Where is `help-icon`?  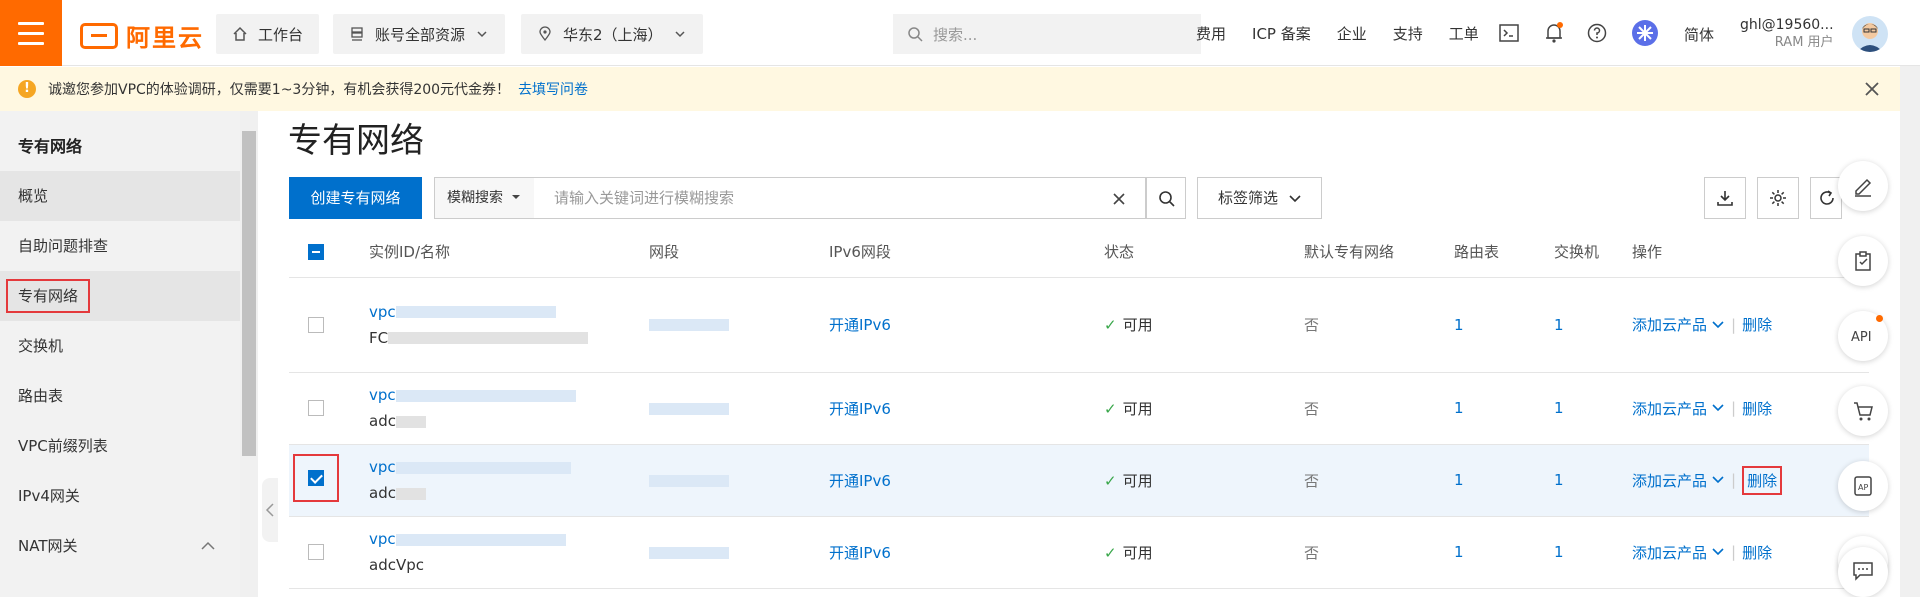
help-icon is located at coordinates (1597, 33).